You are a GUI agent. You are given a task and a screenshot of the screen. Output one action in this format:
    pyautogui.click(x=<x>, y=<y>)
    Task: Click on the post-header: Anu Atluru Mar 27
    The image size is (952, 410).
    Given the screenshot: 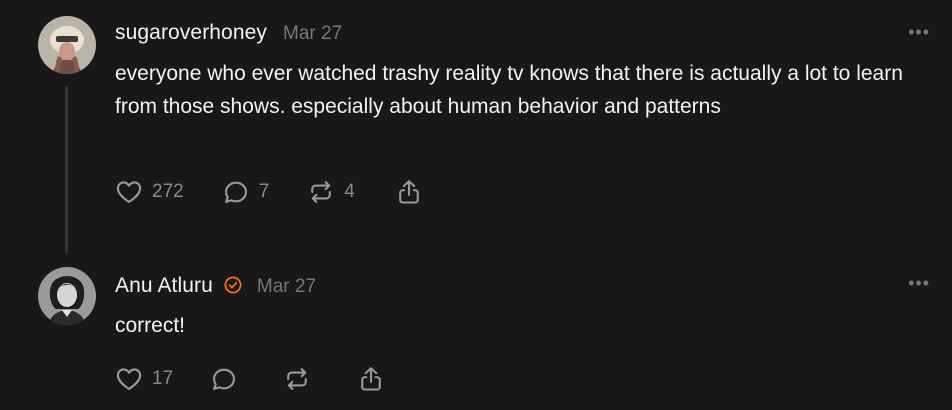 What is the action you would take?
    pyautogui.click(x=215, y=285)
    